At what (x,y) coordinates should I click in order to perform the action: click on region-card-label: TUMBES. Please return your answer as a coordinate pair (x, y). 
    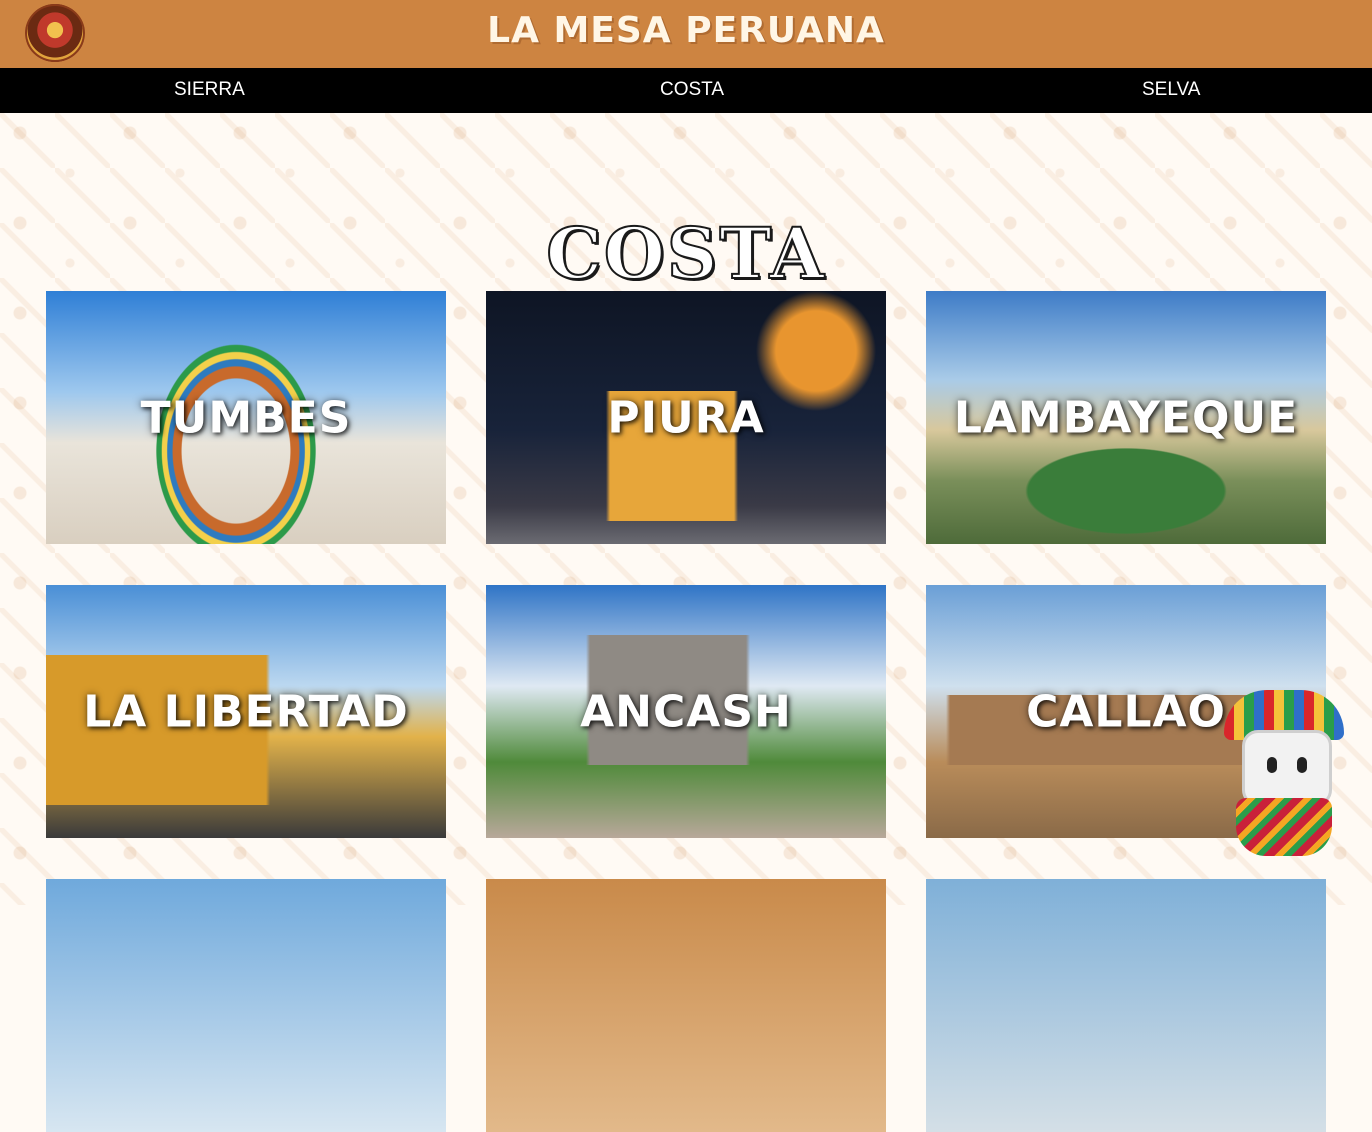
    Looking at the image, I should click on (246, 417).